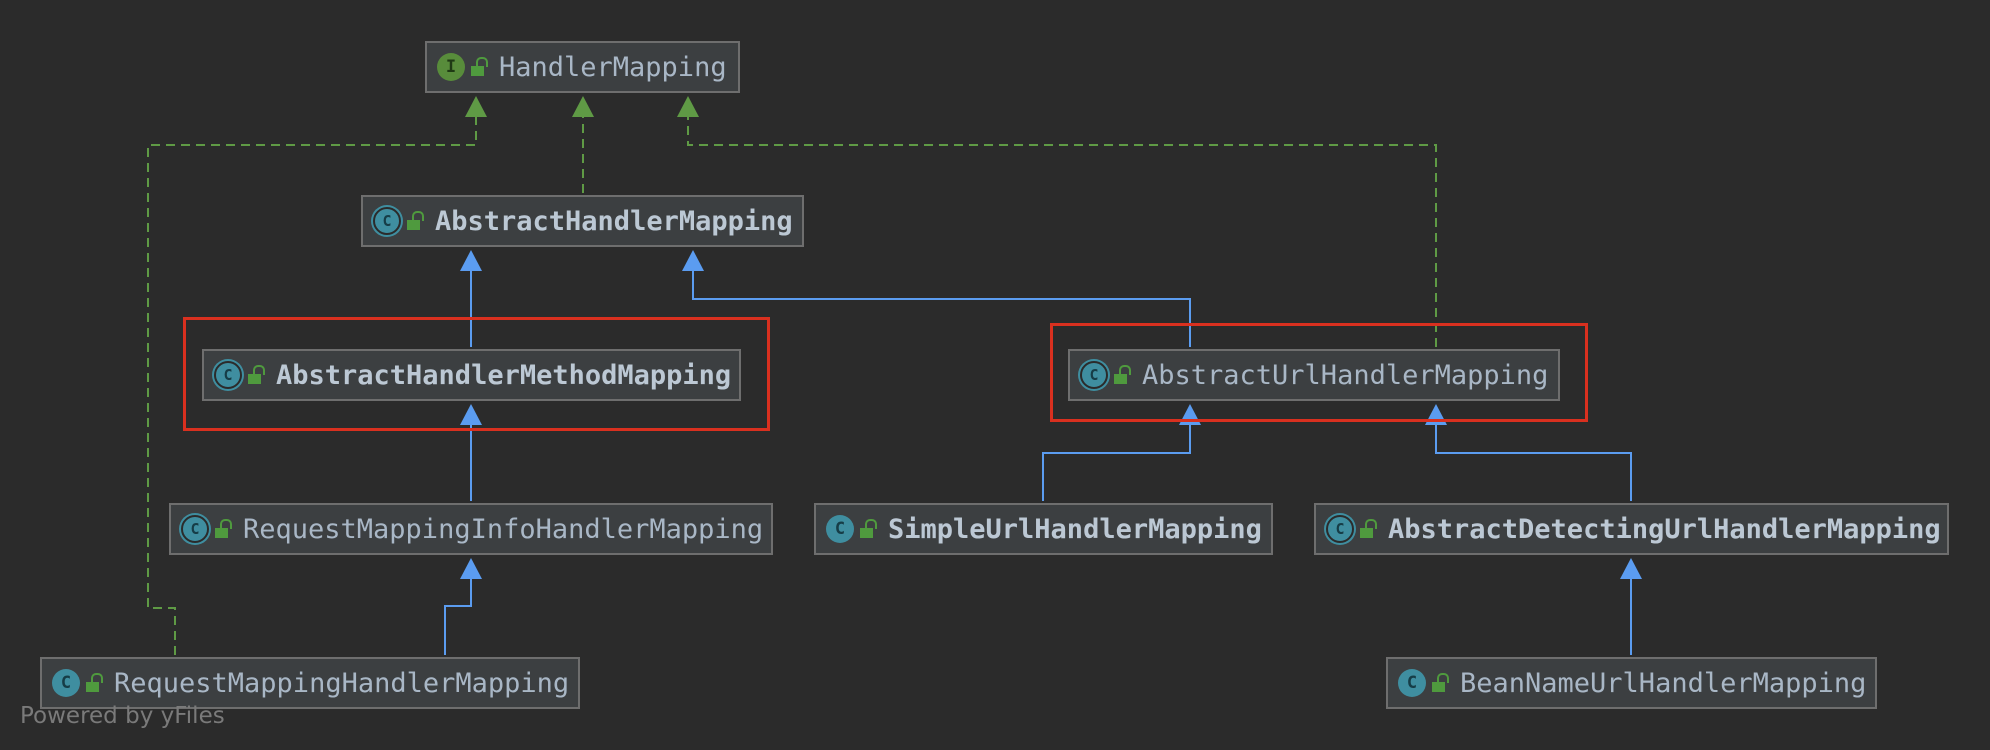  I want to click on node-label: AbstractHandlerMapping, so click(614, 221).